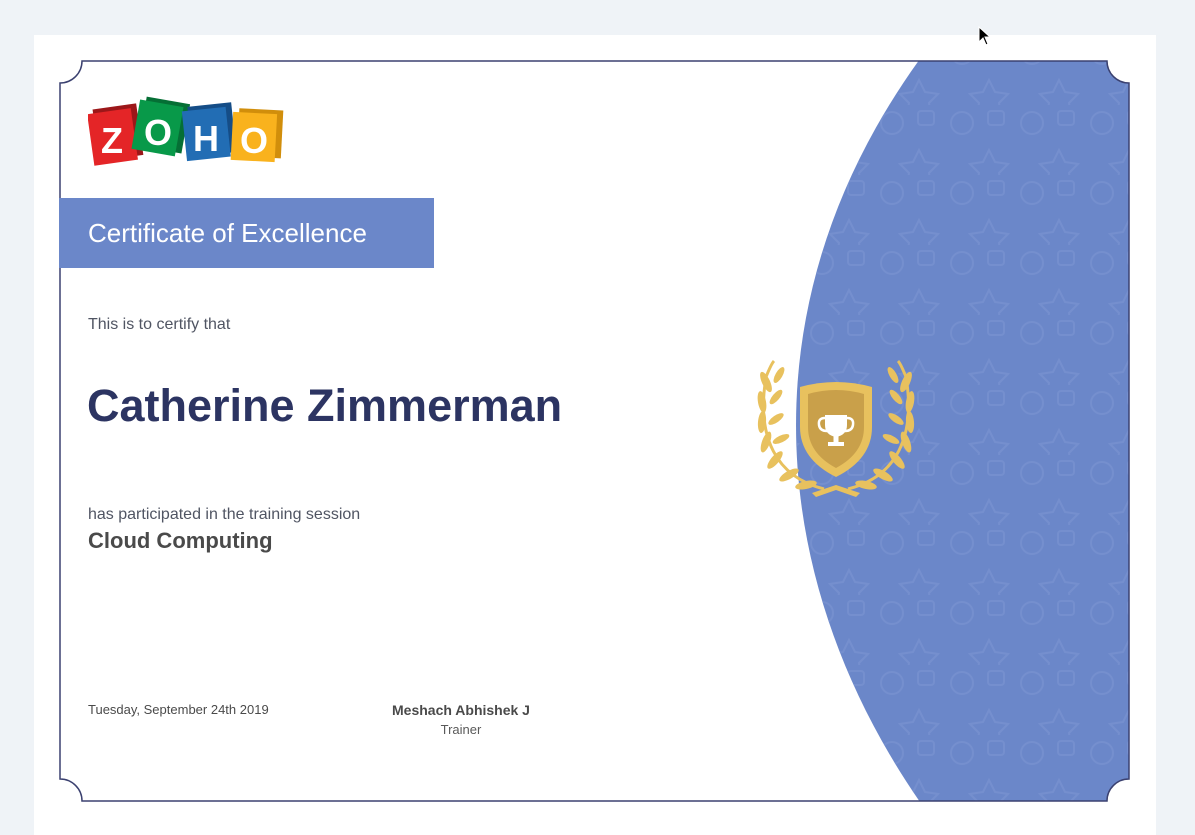  Describe the element at coordinates (461, 729) in the screenshot. I see `trainer-role: Trainer` at that location.